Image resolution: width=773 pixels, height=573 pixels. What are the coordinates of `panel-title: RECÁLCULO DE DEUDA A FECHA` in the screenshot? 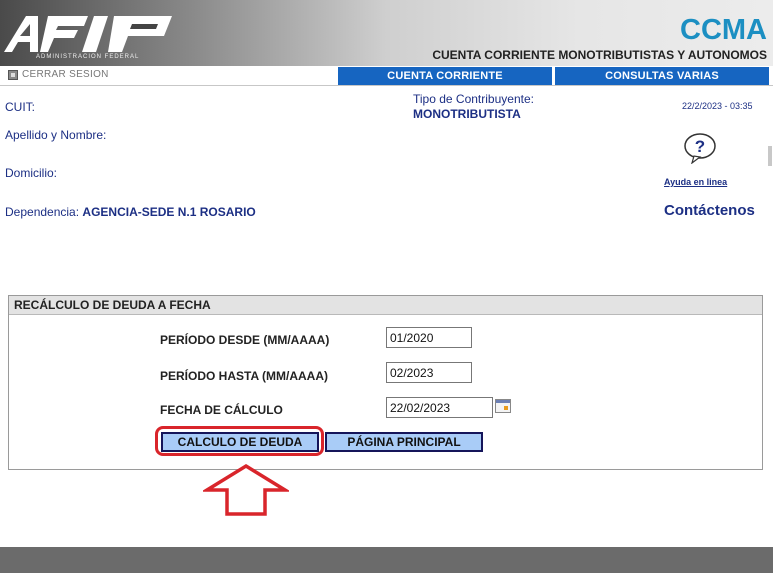 It's located at (385, 305).